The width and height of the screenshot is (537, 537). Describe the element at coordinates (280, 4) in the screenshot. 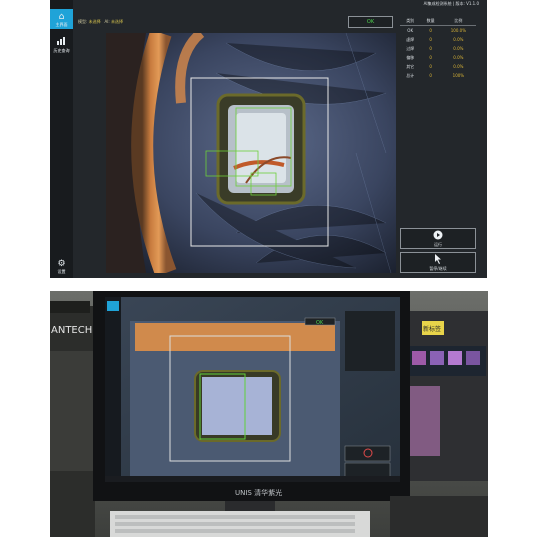

I see `title-bar: AI集成检测系统 | 版本: V1.1.0` at that location.